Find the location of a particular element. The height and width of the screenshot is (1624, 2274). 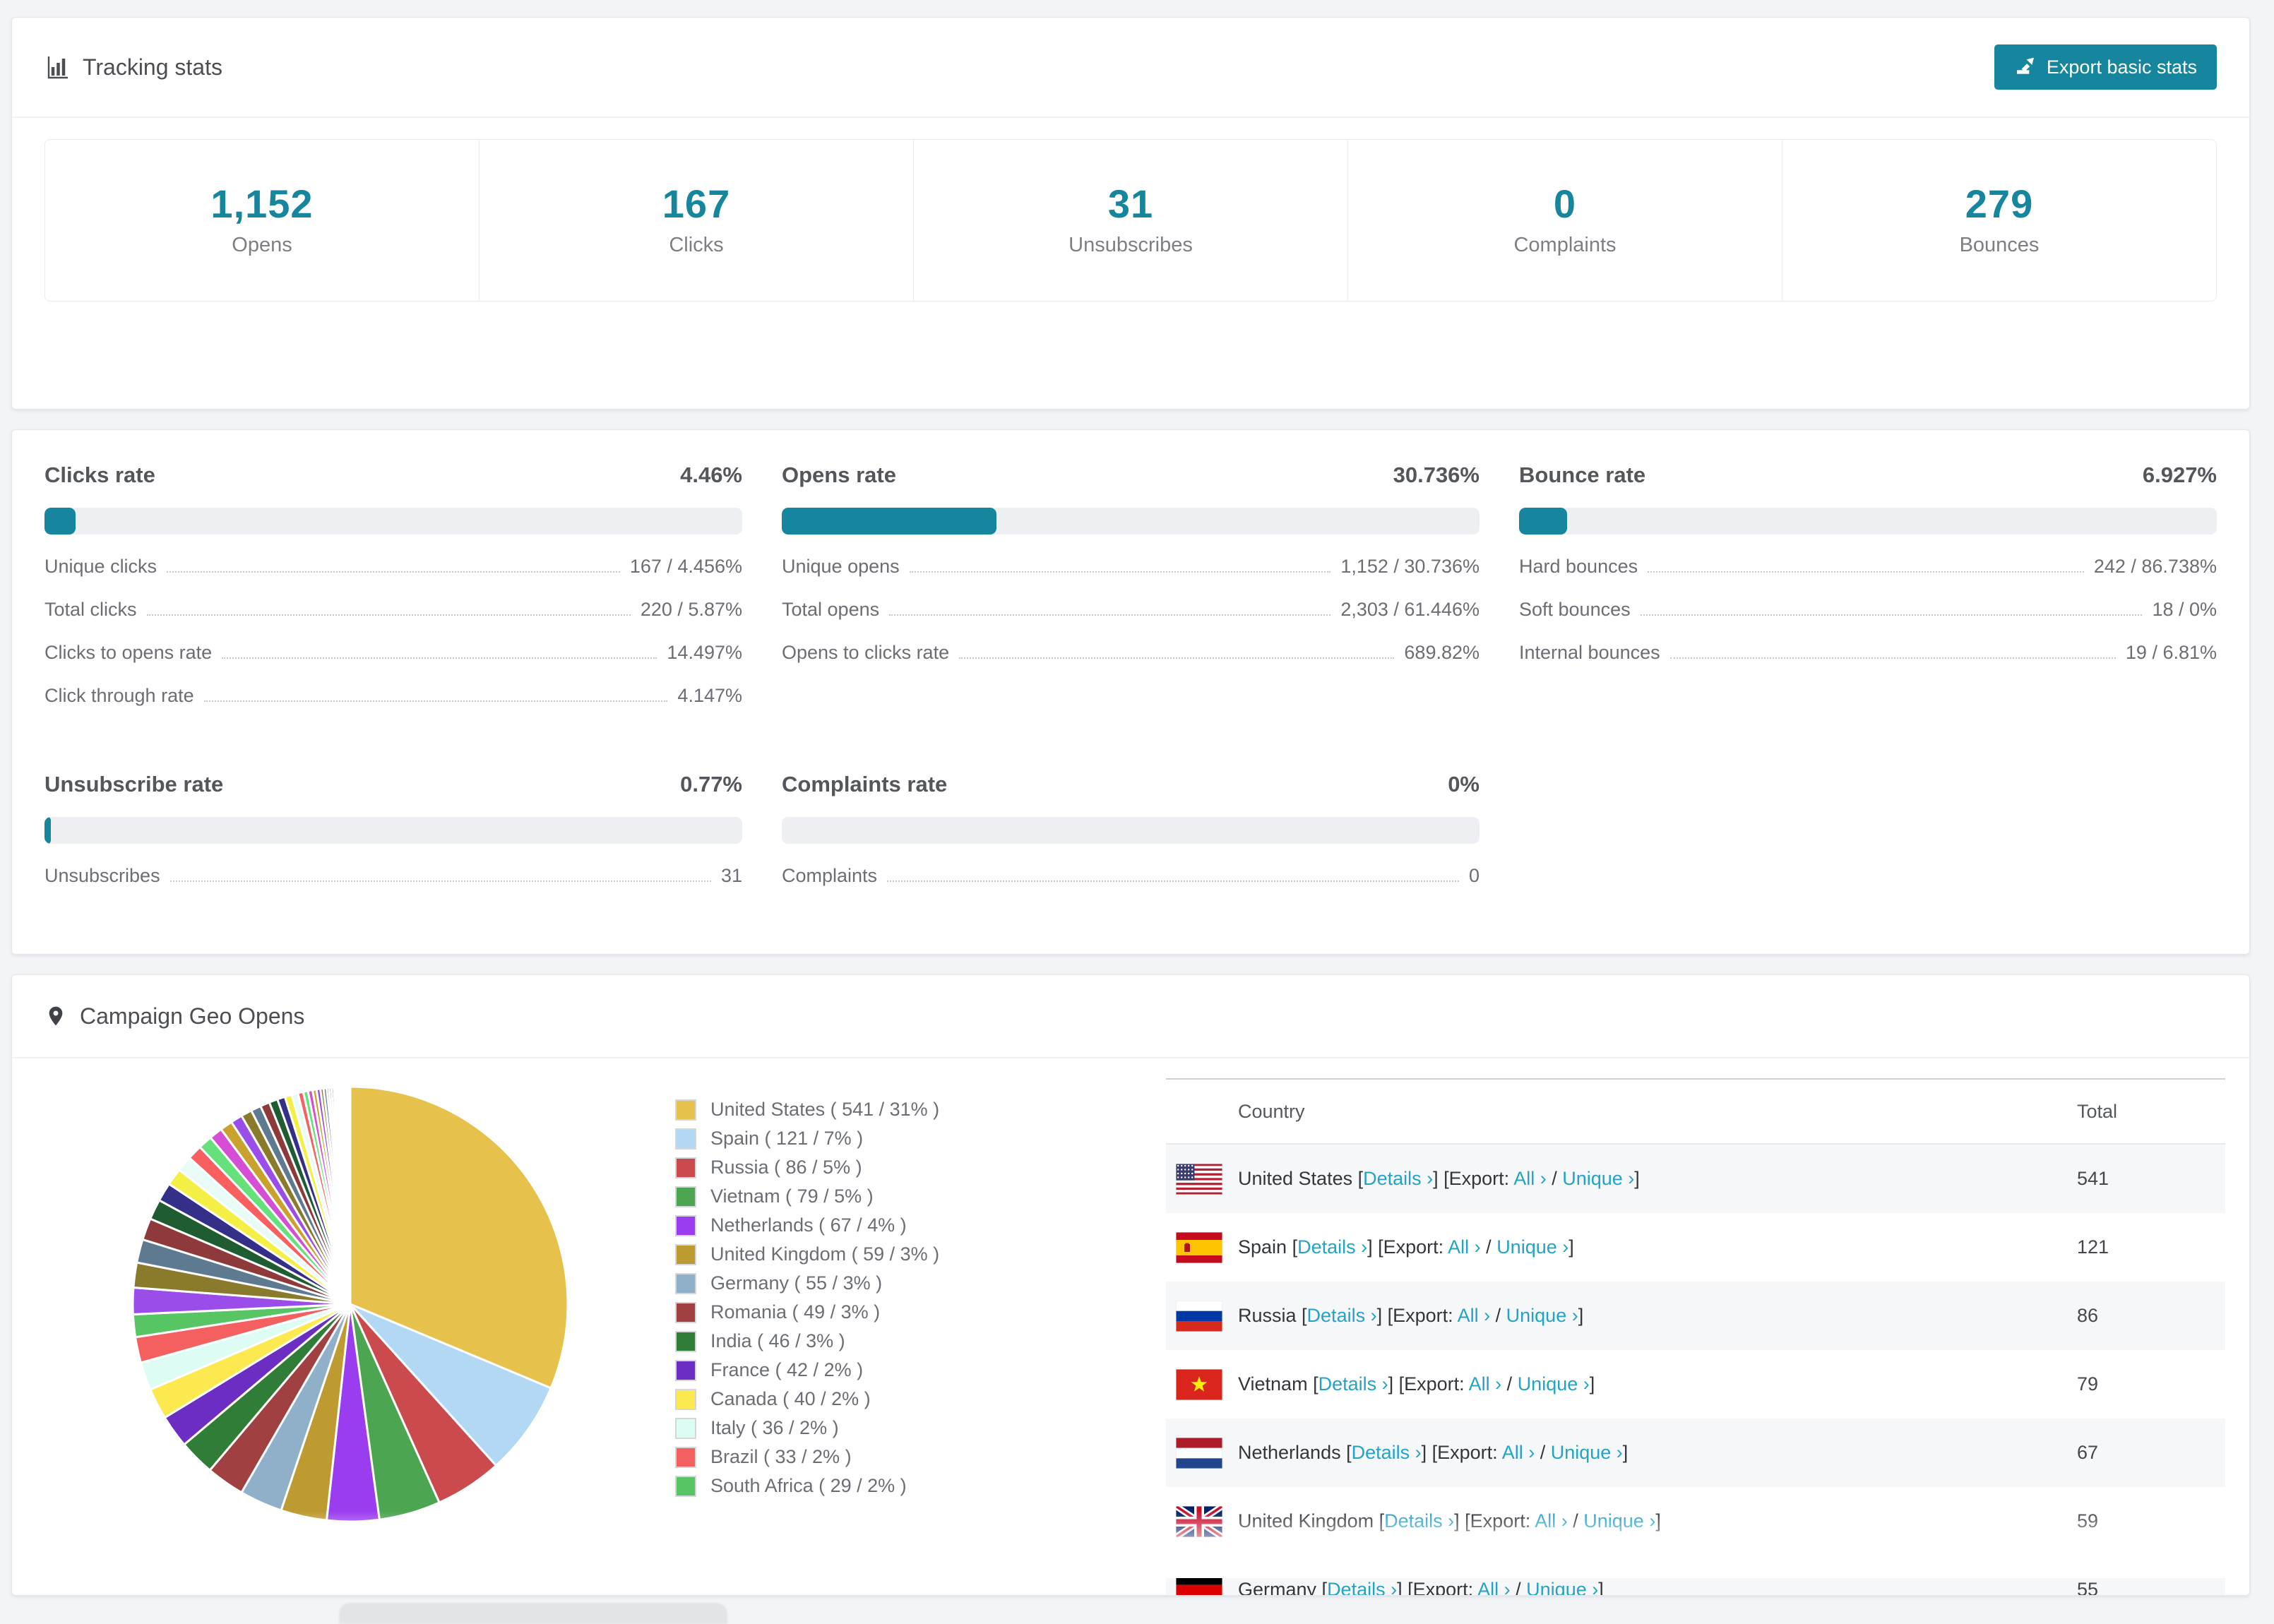

bottom-edge-overlay is located at coordinates (533, 1613).